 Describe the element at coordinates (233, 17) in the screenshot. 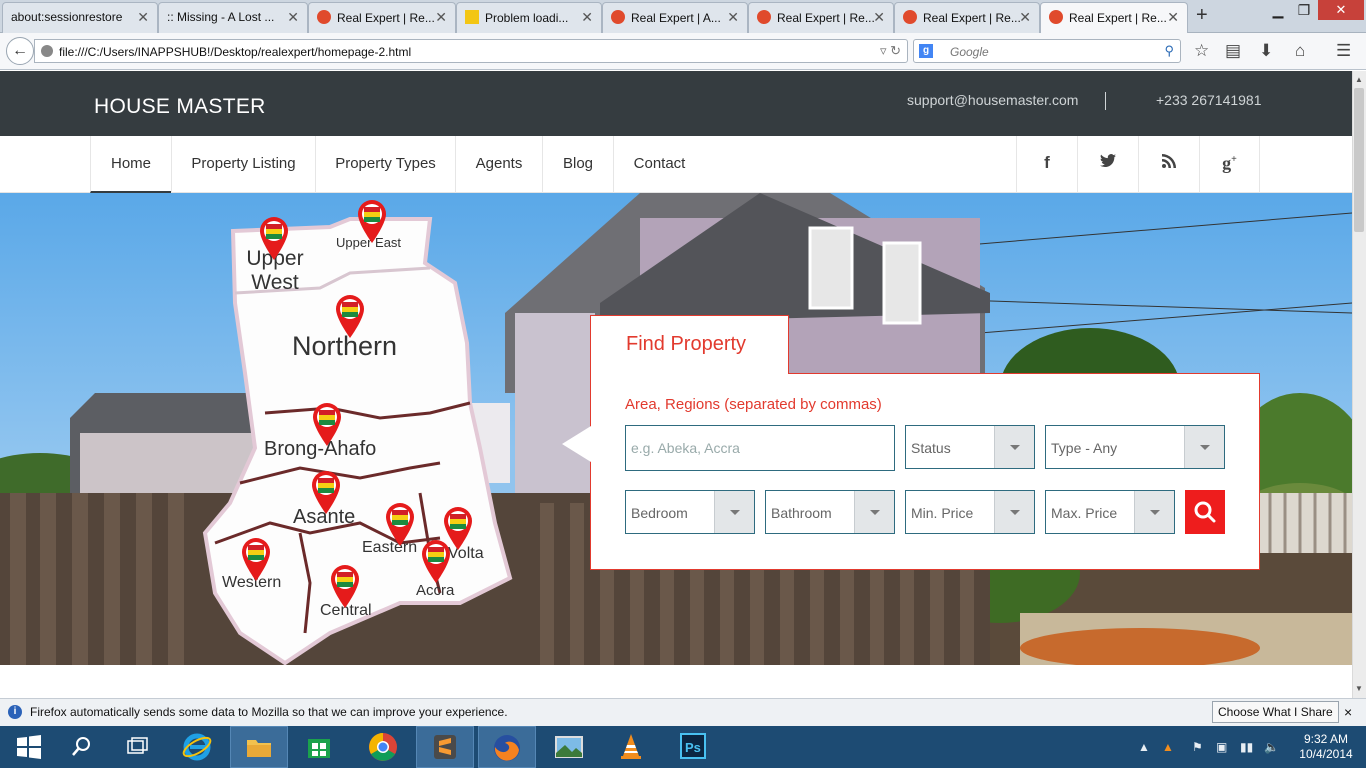

I see `browser-tab: :: Missing - A Lost ... ✕` at that location.